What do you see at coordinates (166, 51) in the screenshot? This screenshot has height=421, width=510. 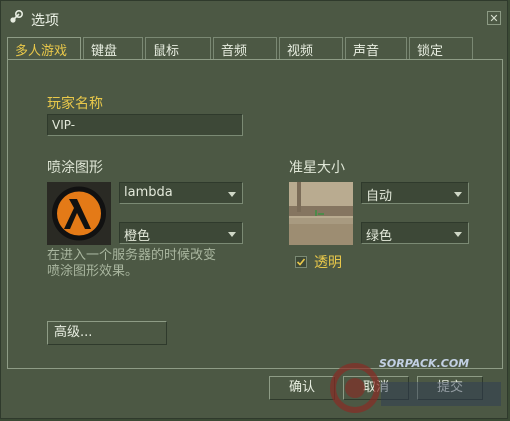 I see `tab-label: 鼠标` at bounding box center [166, 51].